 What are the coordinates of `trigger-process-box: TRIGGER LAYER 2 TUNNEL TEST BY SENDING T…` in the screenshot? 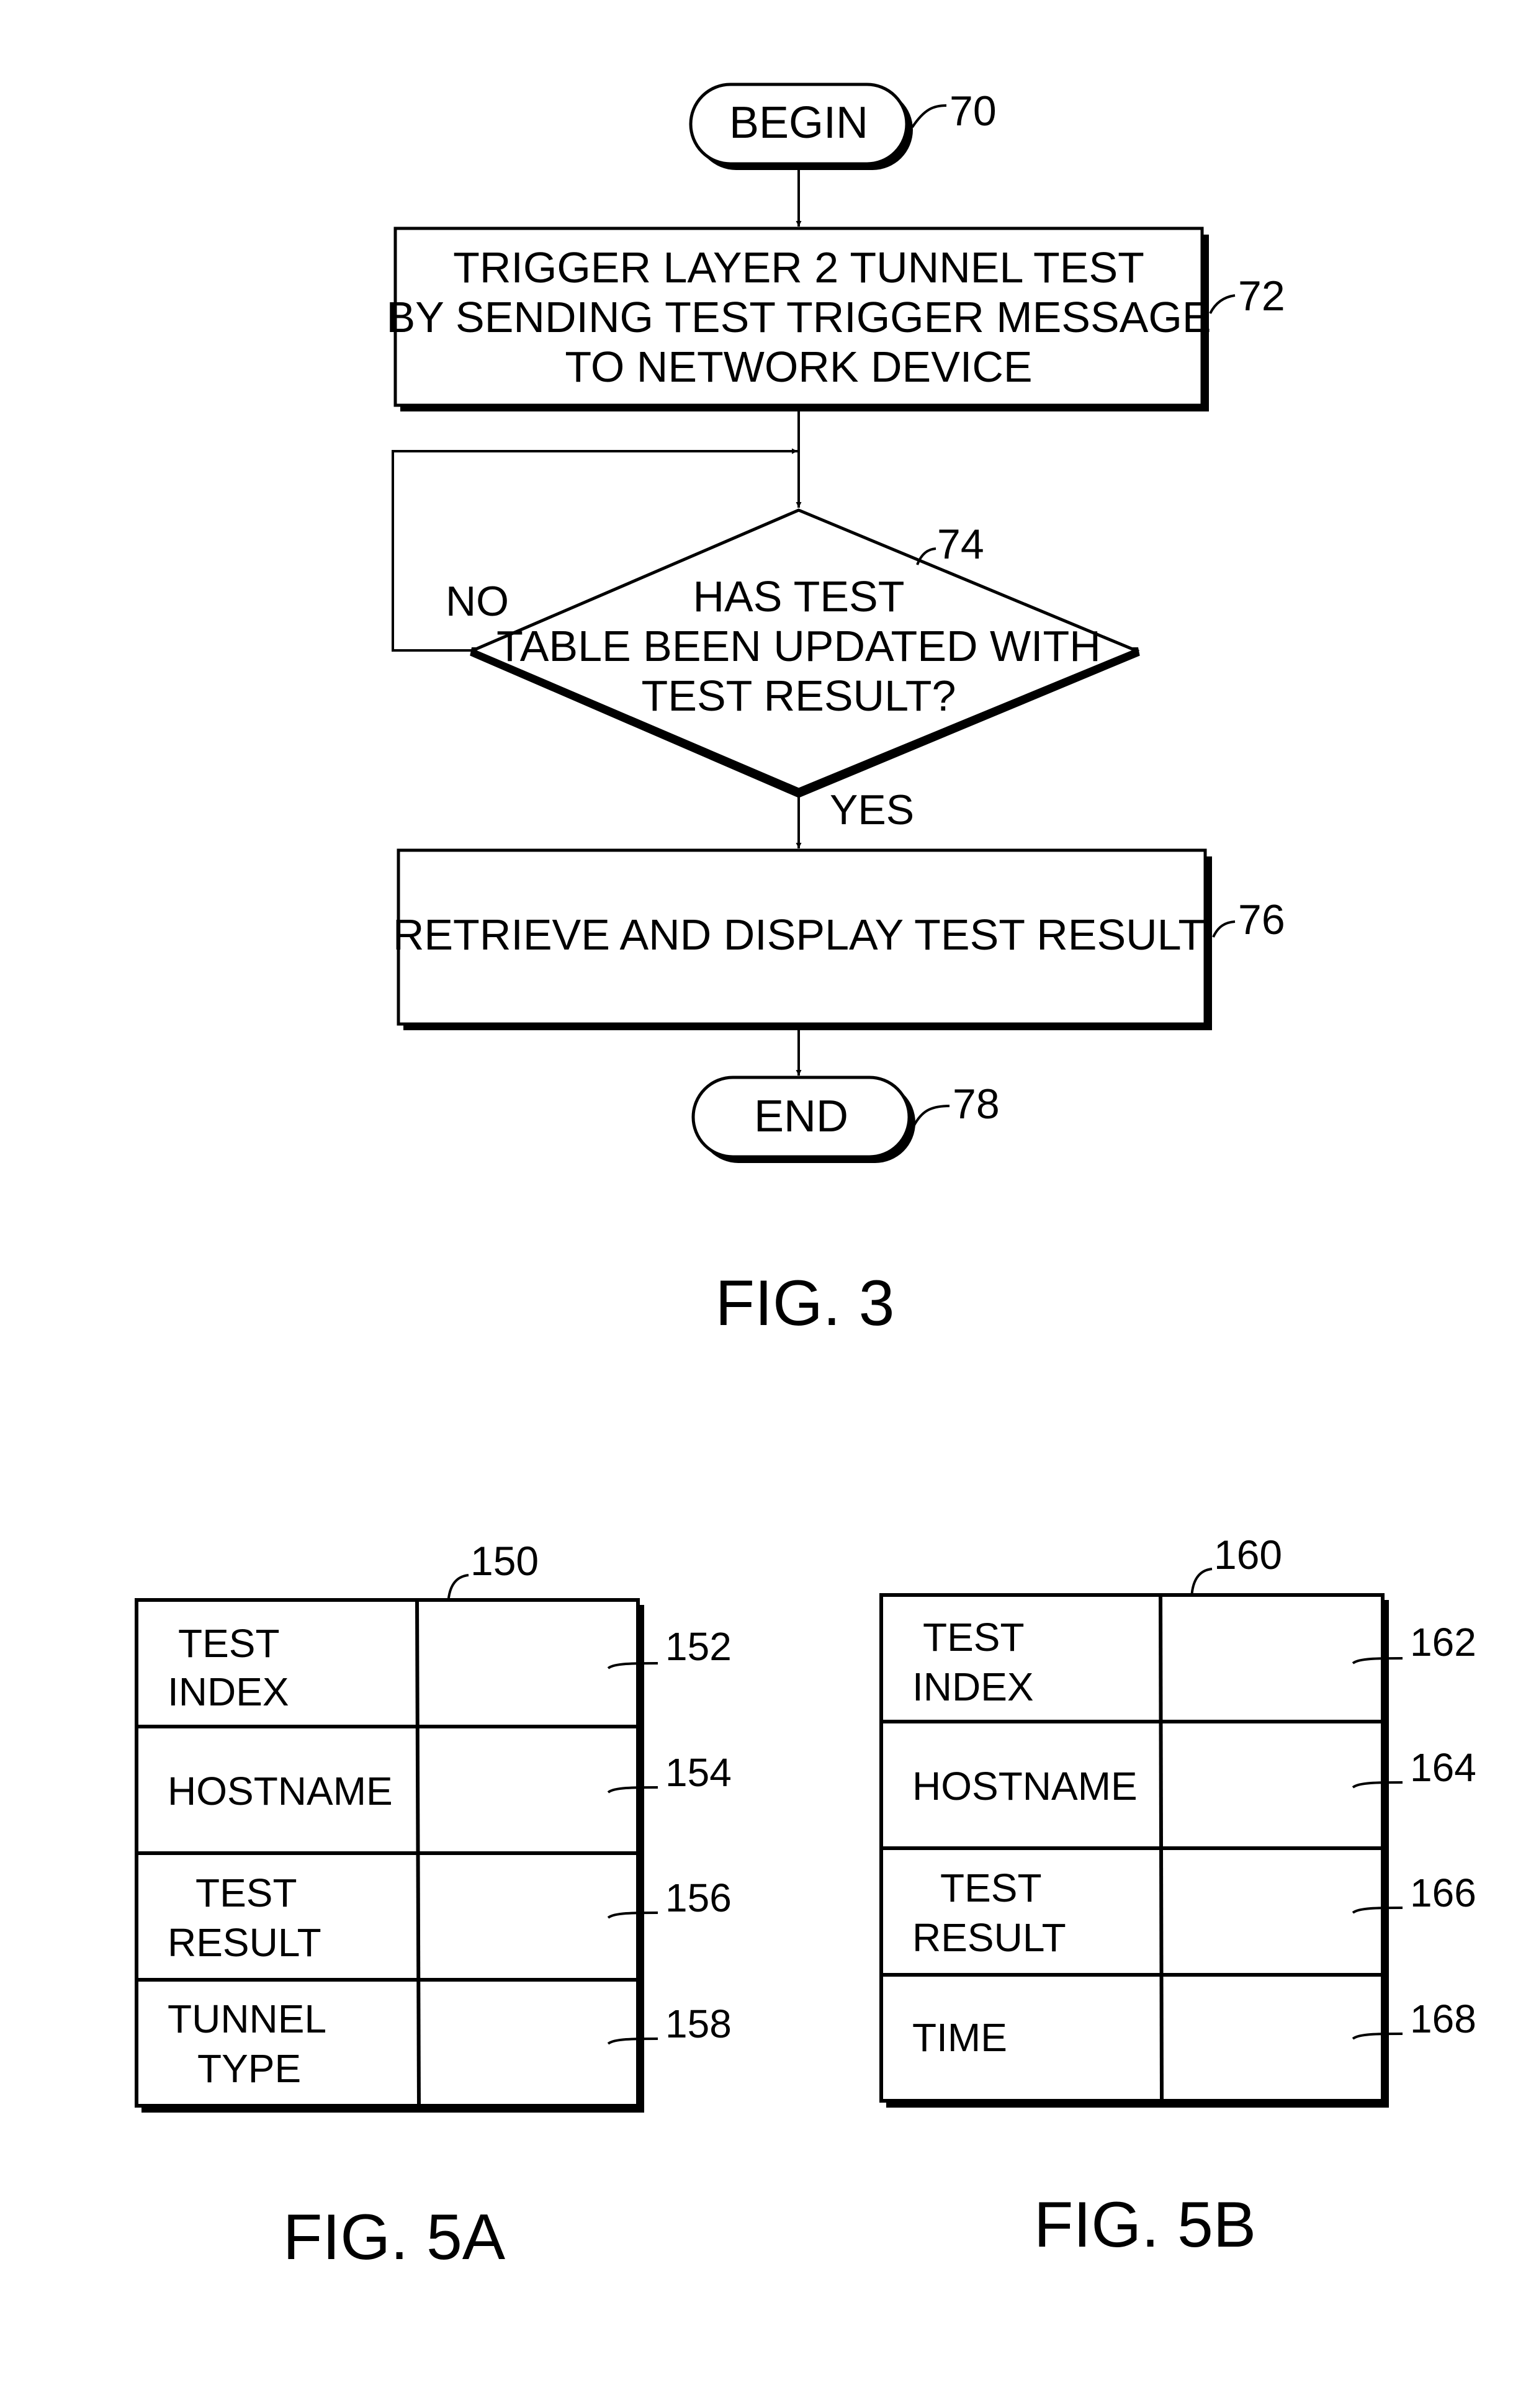 It's located at (799, 319).